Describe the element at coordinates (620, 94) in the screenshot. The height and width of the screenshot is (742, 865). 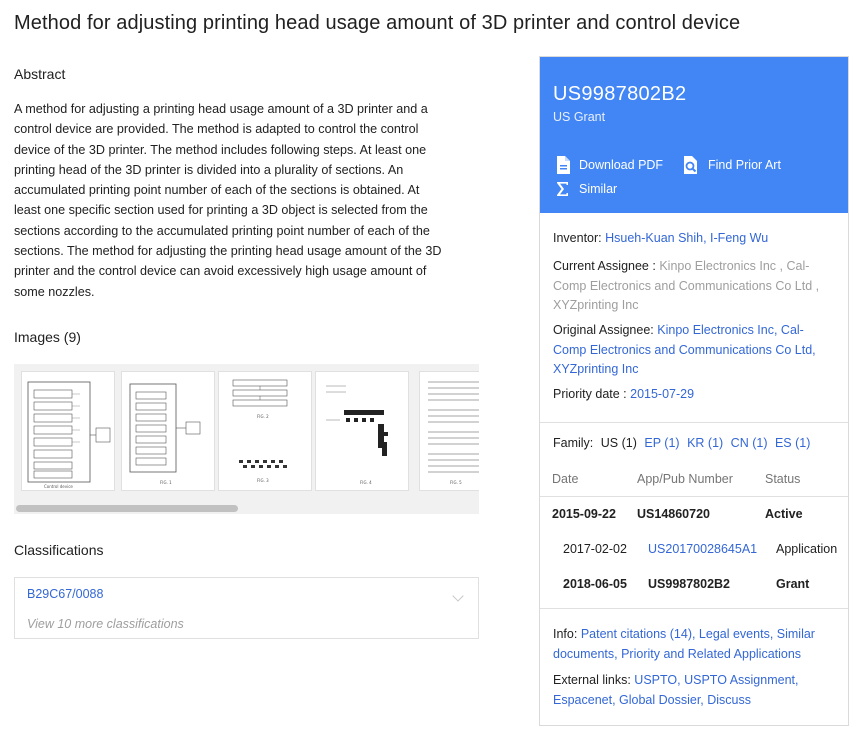
I see `publication-number: US9987802B2` at that location.